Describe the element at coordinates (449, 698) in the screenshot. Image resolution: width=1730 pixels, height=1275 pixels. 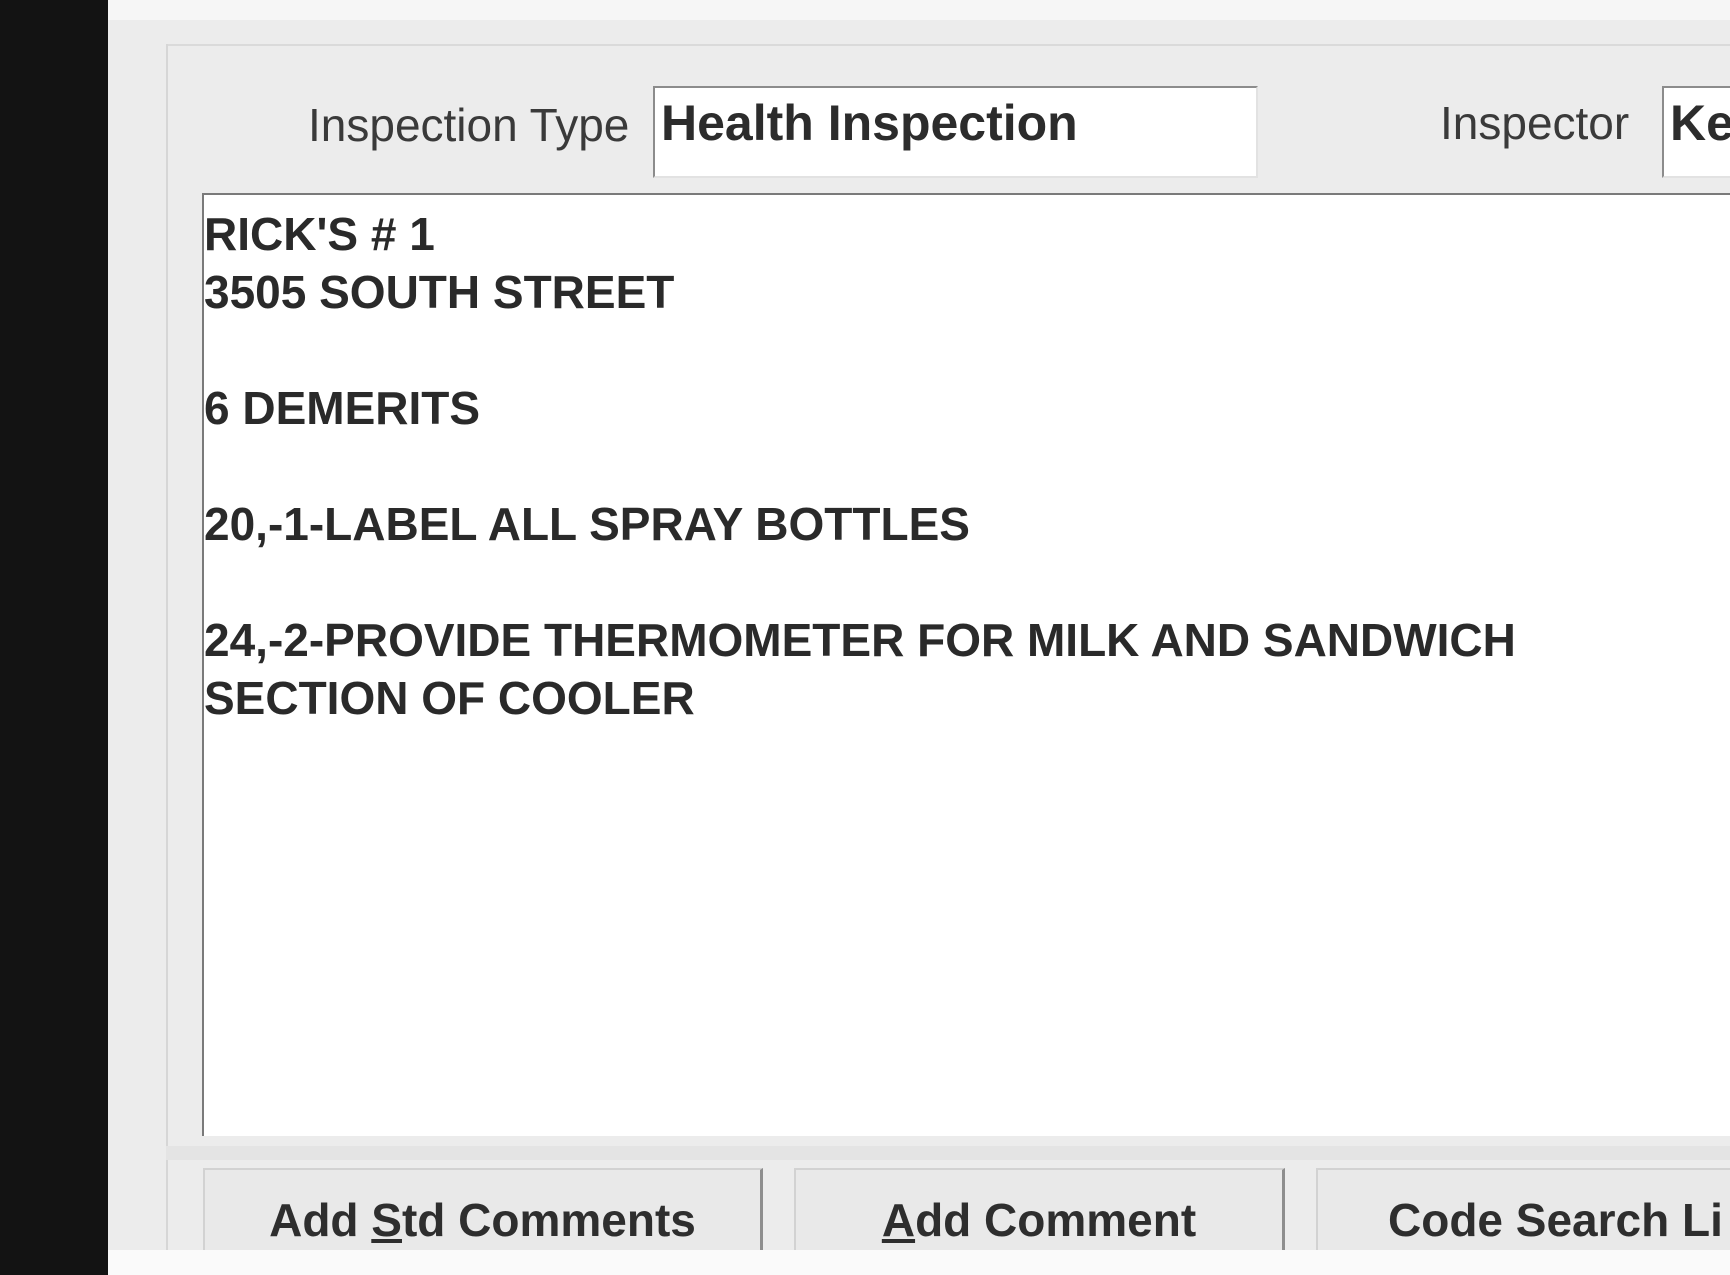
I see `comment-line: SECTION OF COOLER` at that location.